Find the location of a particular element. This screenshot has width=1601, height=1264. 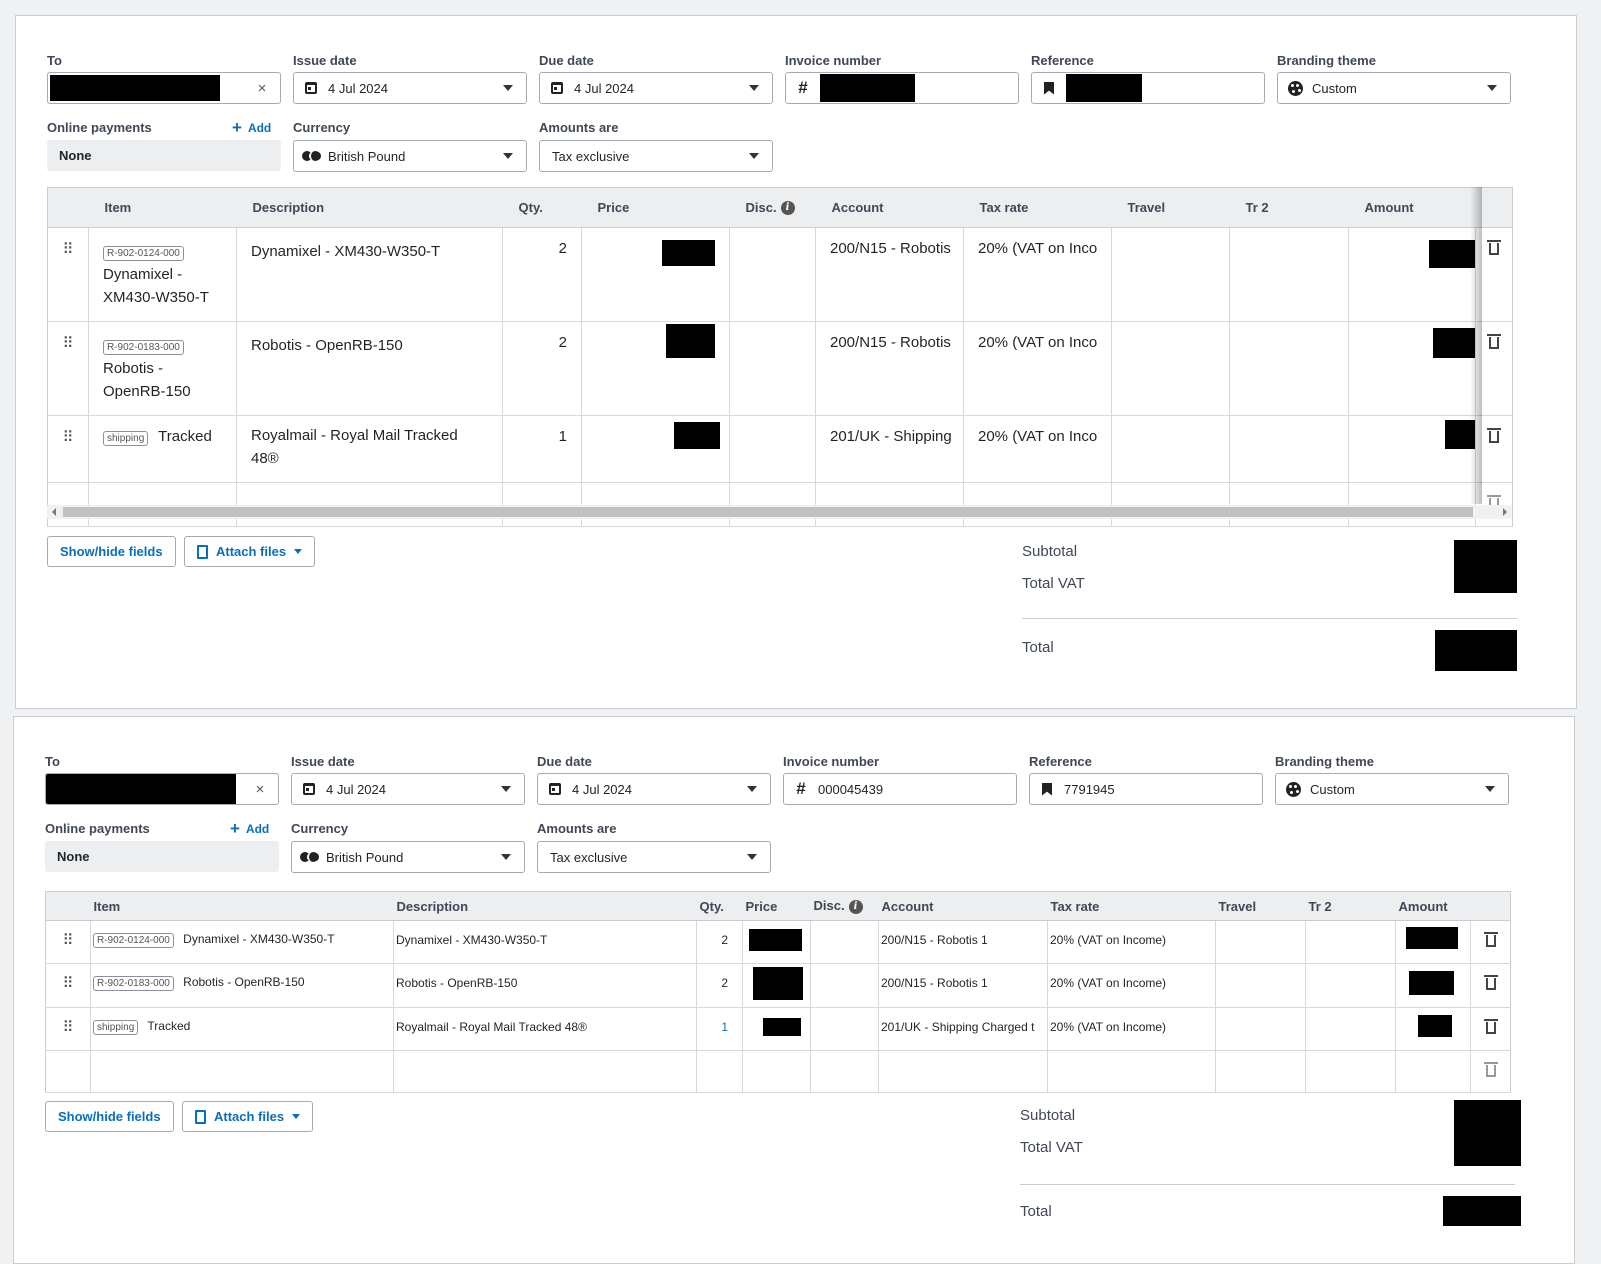

invoice-number-field: # is located at coordinates (902, 88).